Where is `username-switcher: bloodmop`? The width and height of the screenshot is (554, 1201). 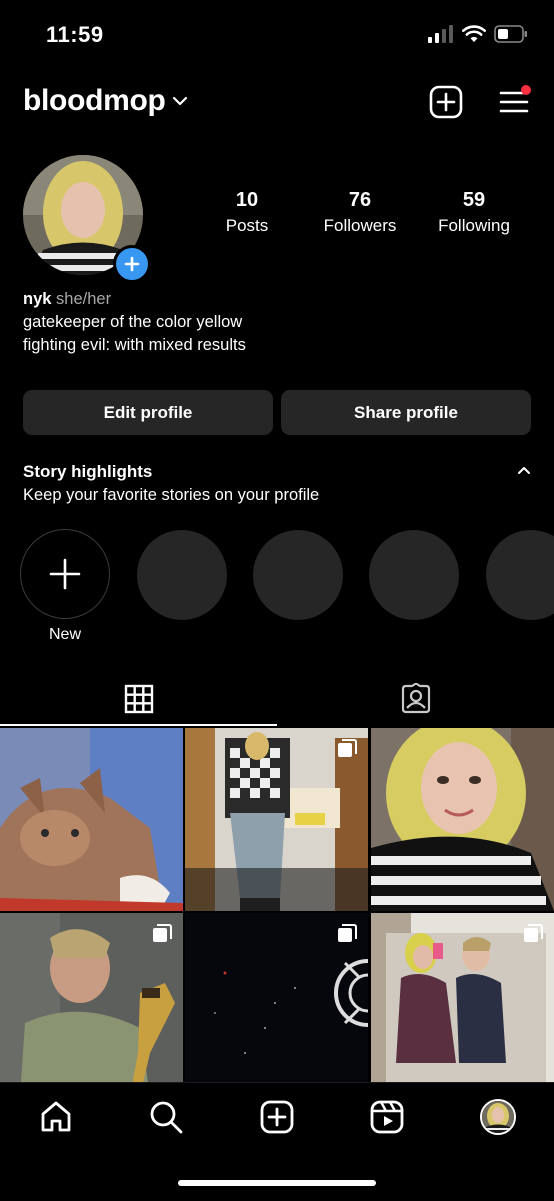 username-switcher: bloodmop is located at coordinates (105, 101).